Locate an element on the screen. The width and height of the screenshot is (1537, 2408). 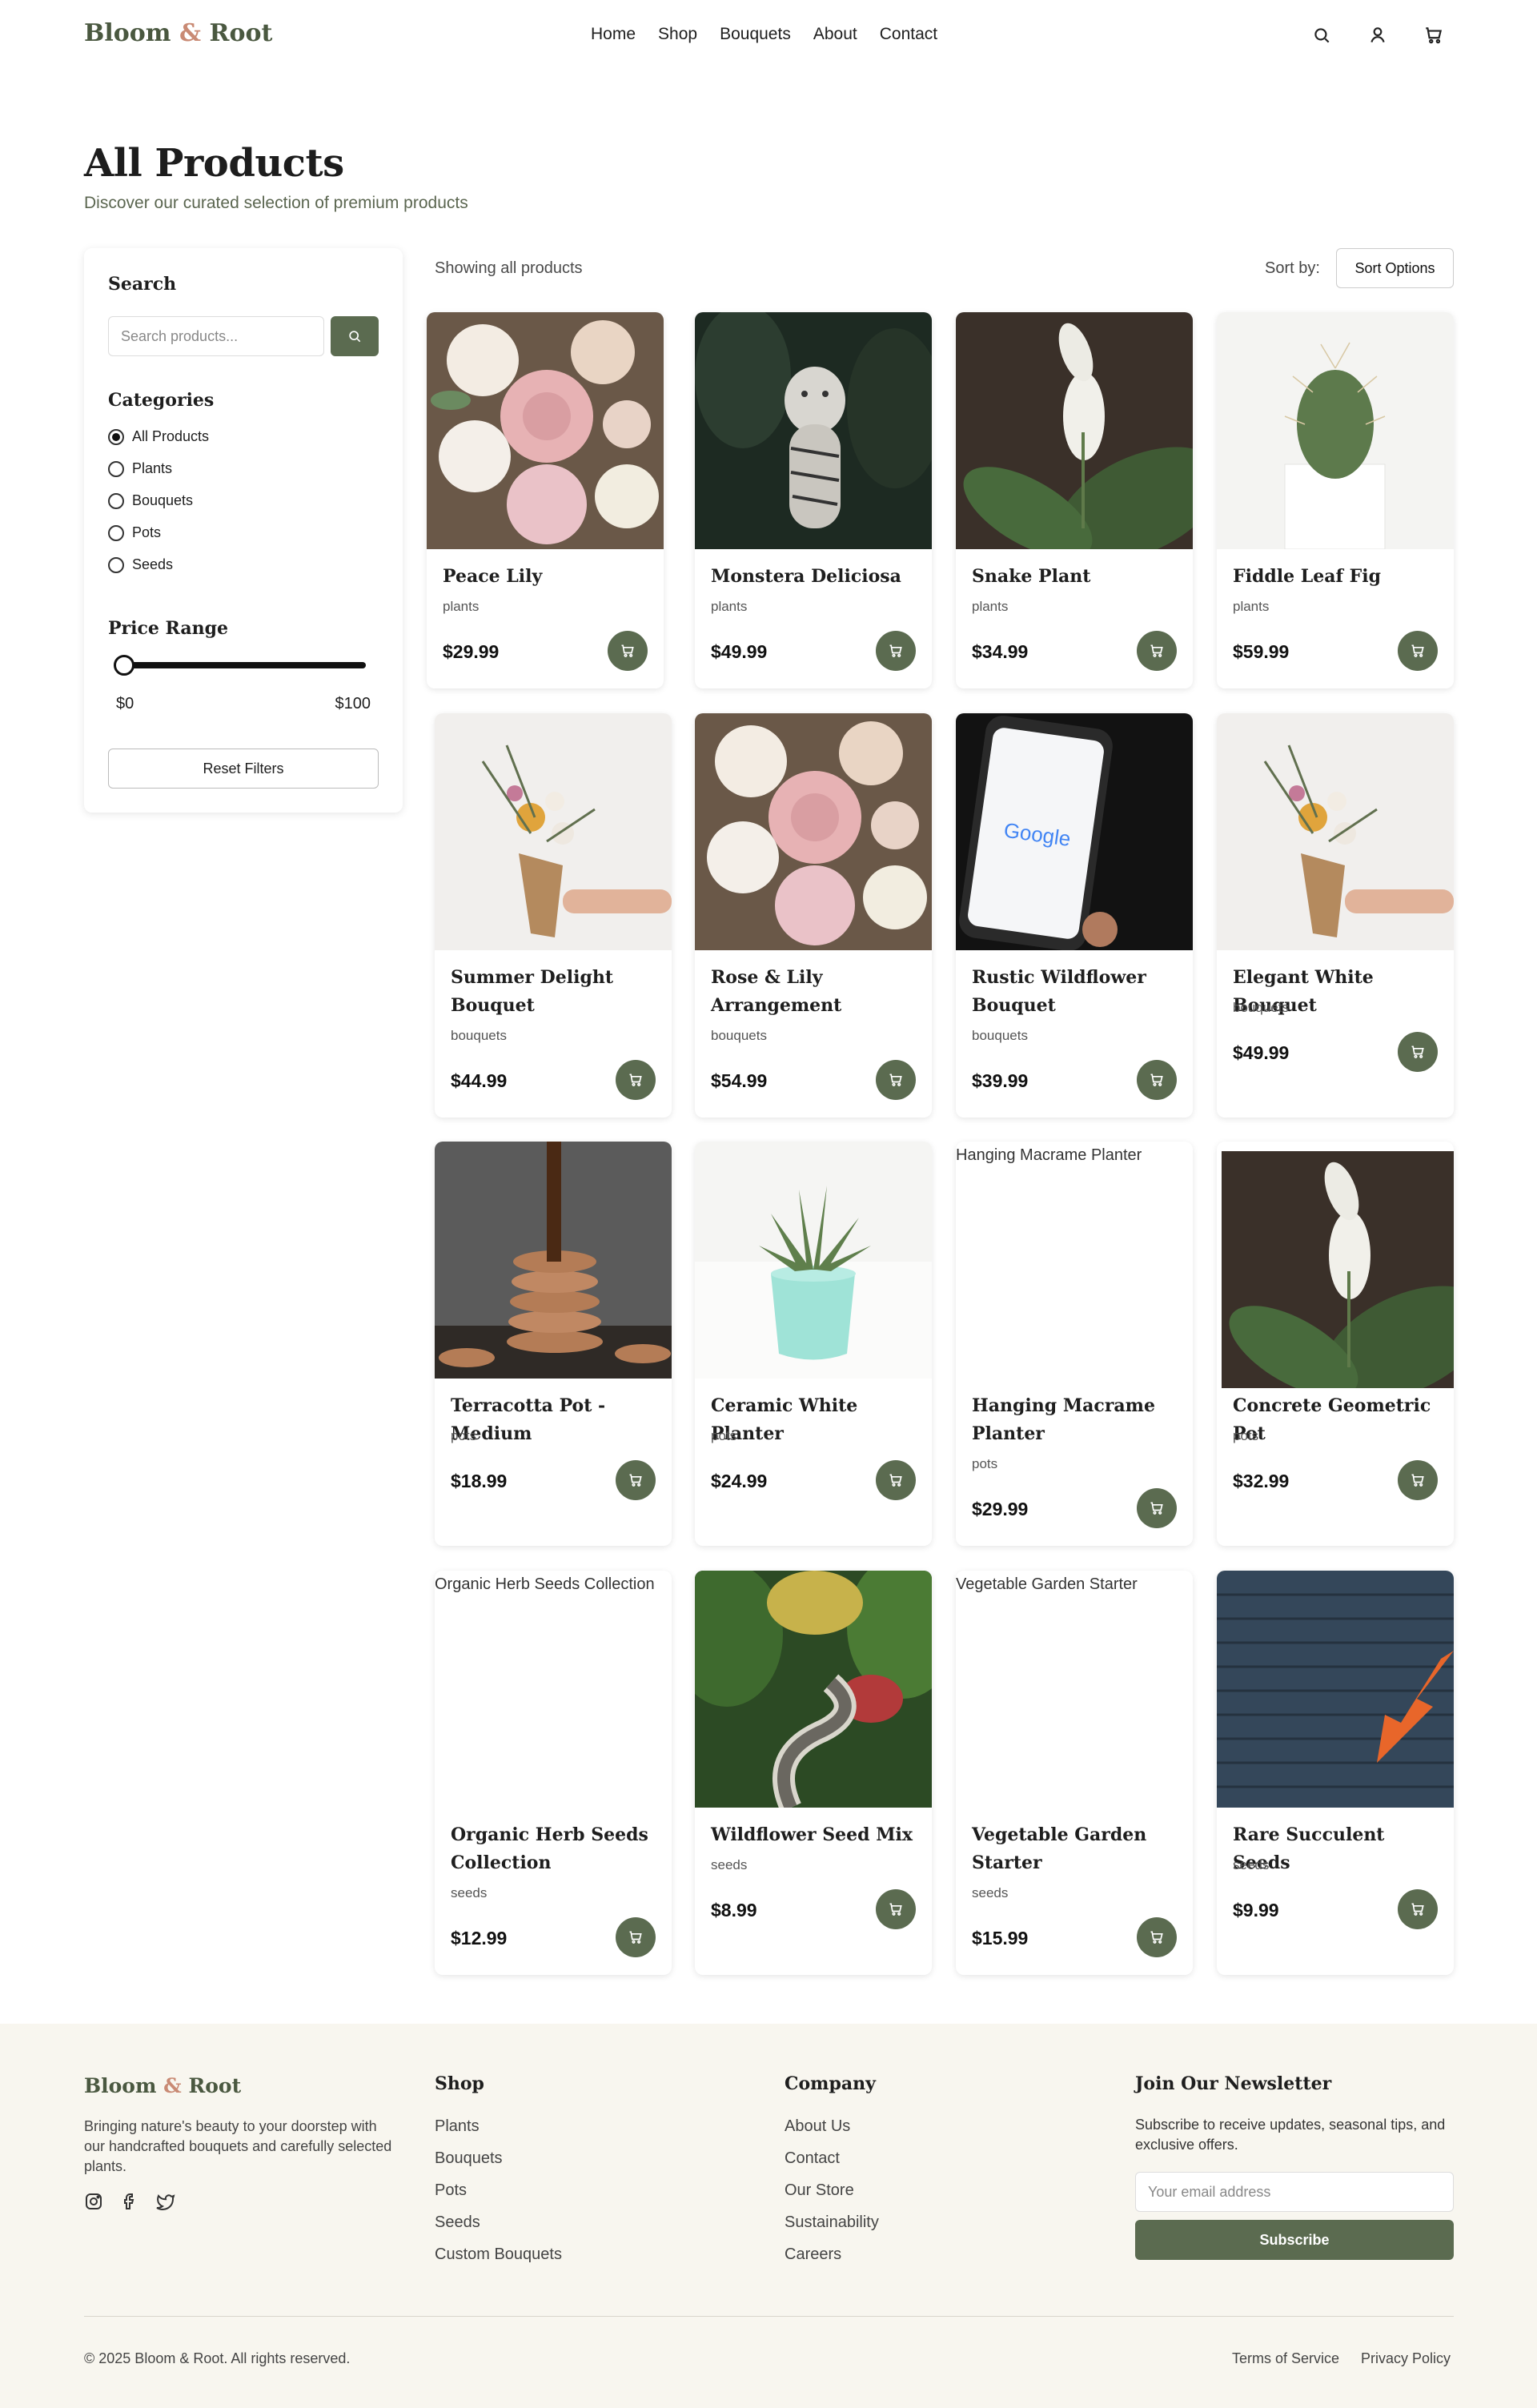
product-name: Rustic Wildflower Bouquet is located at coordinates (1076, 992).